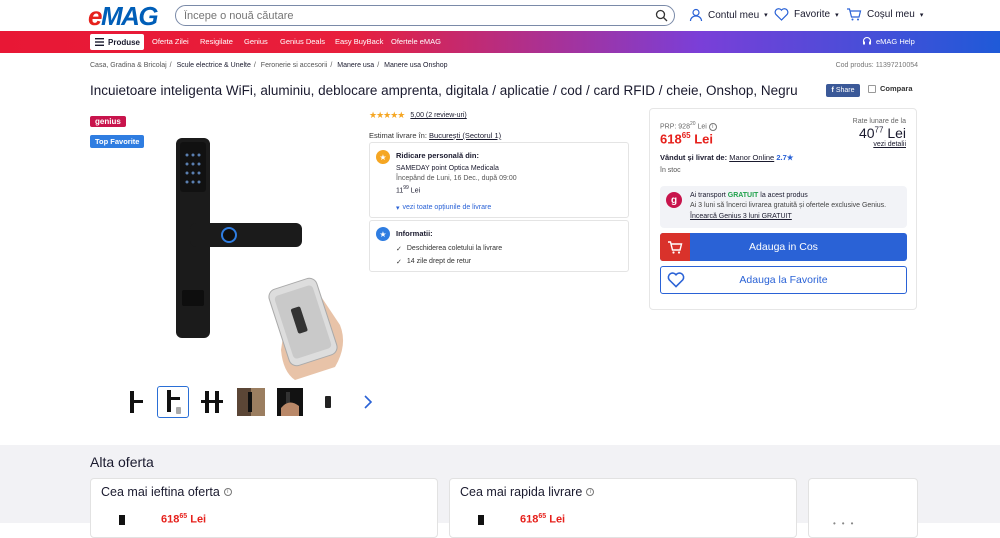 This screenshot has width=1000, height=538. I want to click on info-title: Informatii:, so click(414, 233).